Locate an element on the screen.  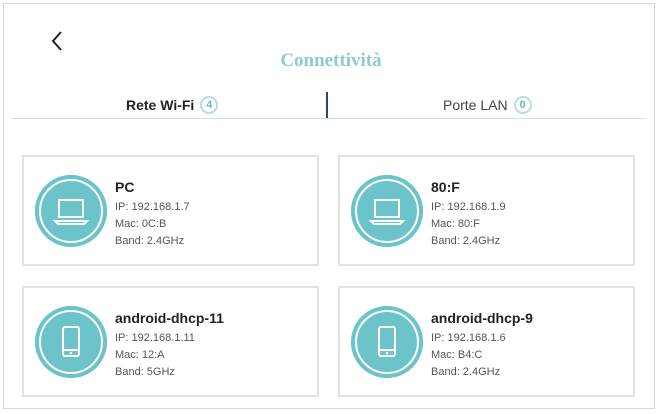
device-name: PC is located at coordinates (125, 187).